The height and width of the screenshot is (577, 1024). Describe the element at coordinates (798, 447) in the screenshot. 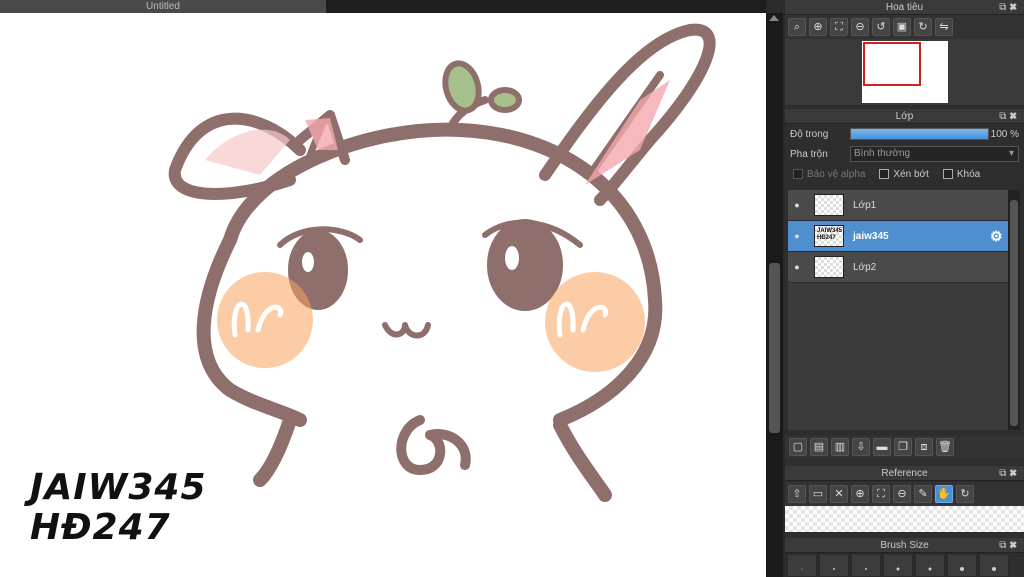

I see `new-layer-icon: ▢` at that location.